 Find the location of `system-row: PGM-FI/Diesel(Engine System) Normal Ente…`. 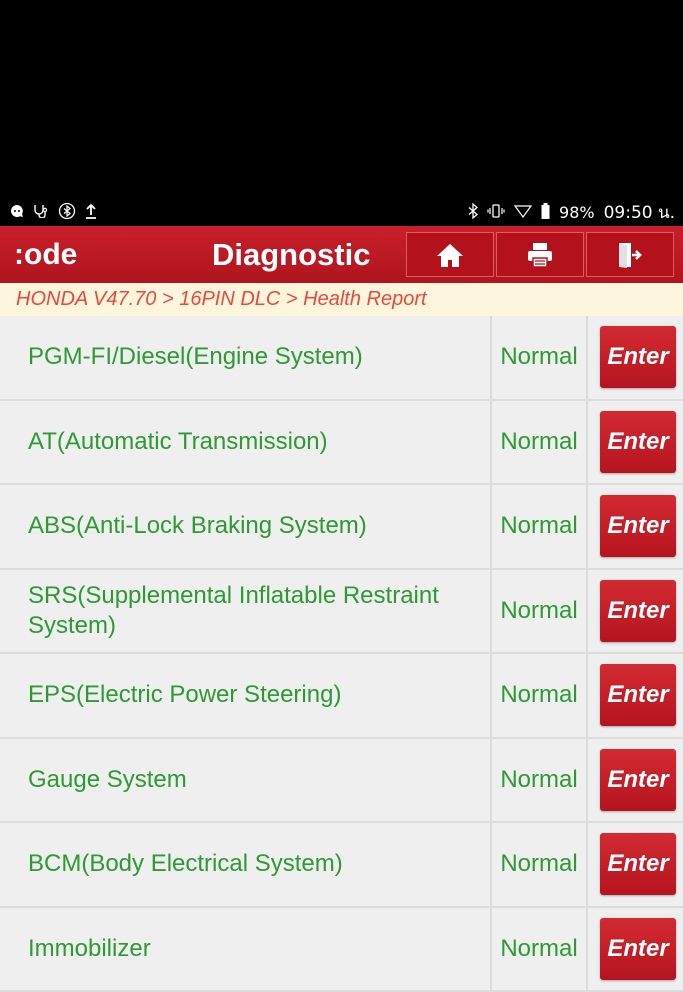

system-row: PGM-FI/Diesel(Engine System) Normal Ente… is located at coordinates (341, 358).